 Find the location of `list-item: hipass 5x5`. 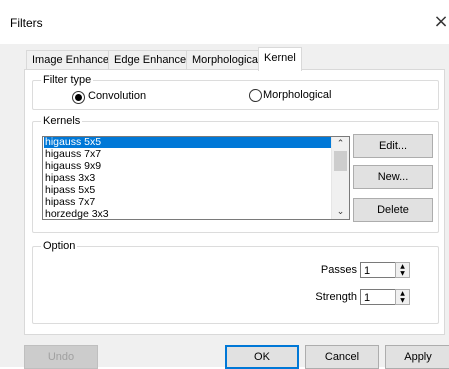

list-item: hipass 5x5 is located at coordinates (69, 190).